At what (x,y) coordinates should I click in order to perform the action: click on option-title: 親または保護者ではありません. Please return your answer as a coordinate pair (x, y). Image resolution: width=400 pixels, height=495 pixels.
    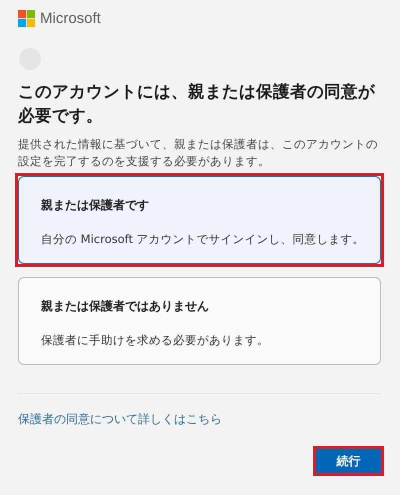
    Looking at the image, I should click on (125, 306).